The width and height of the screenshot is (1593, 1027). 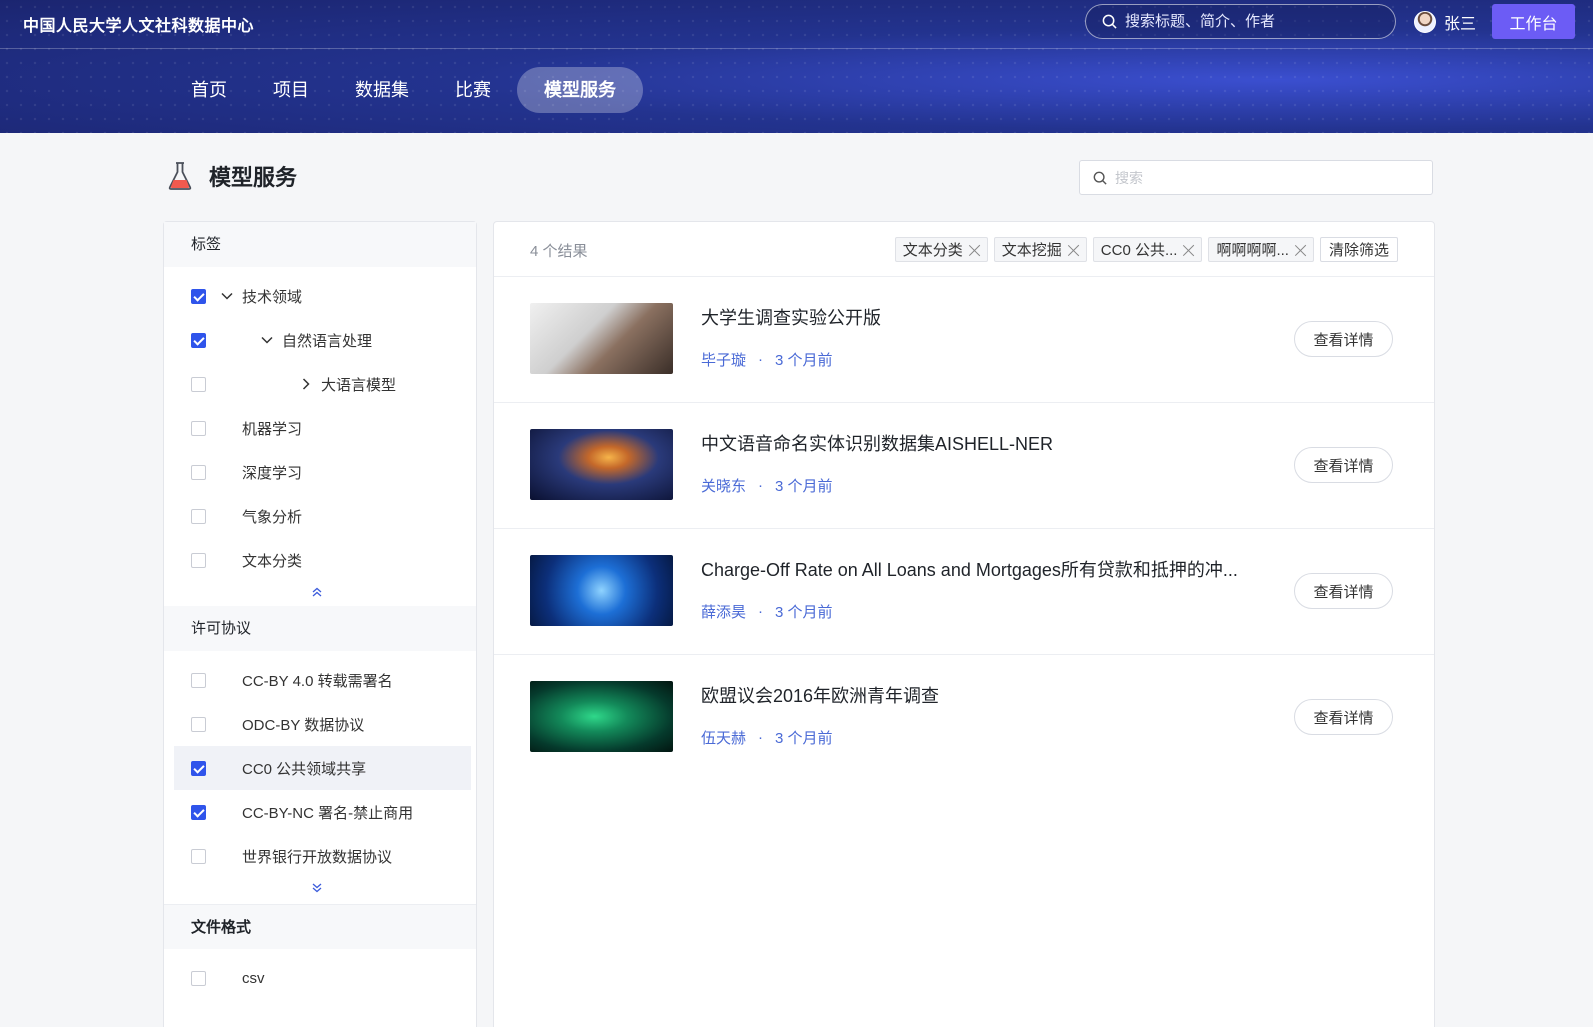 What do you see at coordinates (320, 244) in the screenshot?
I see `tags-section-title: 标签` at bounding box center [320, 244].